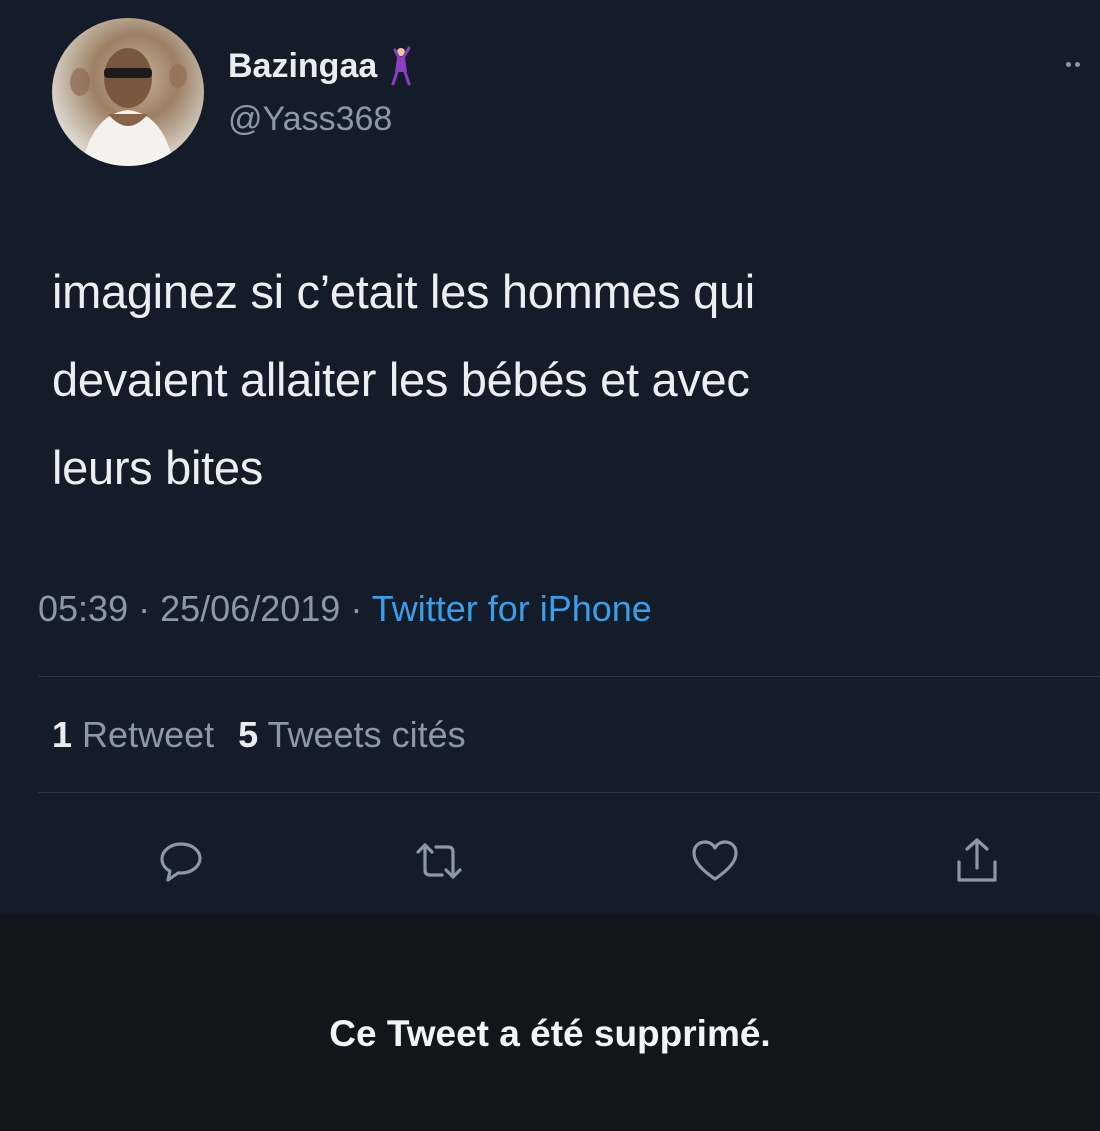 This screenshot has width=1100, height=1131. I want to click on user-handle: @Yass368, so click(310, 119).